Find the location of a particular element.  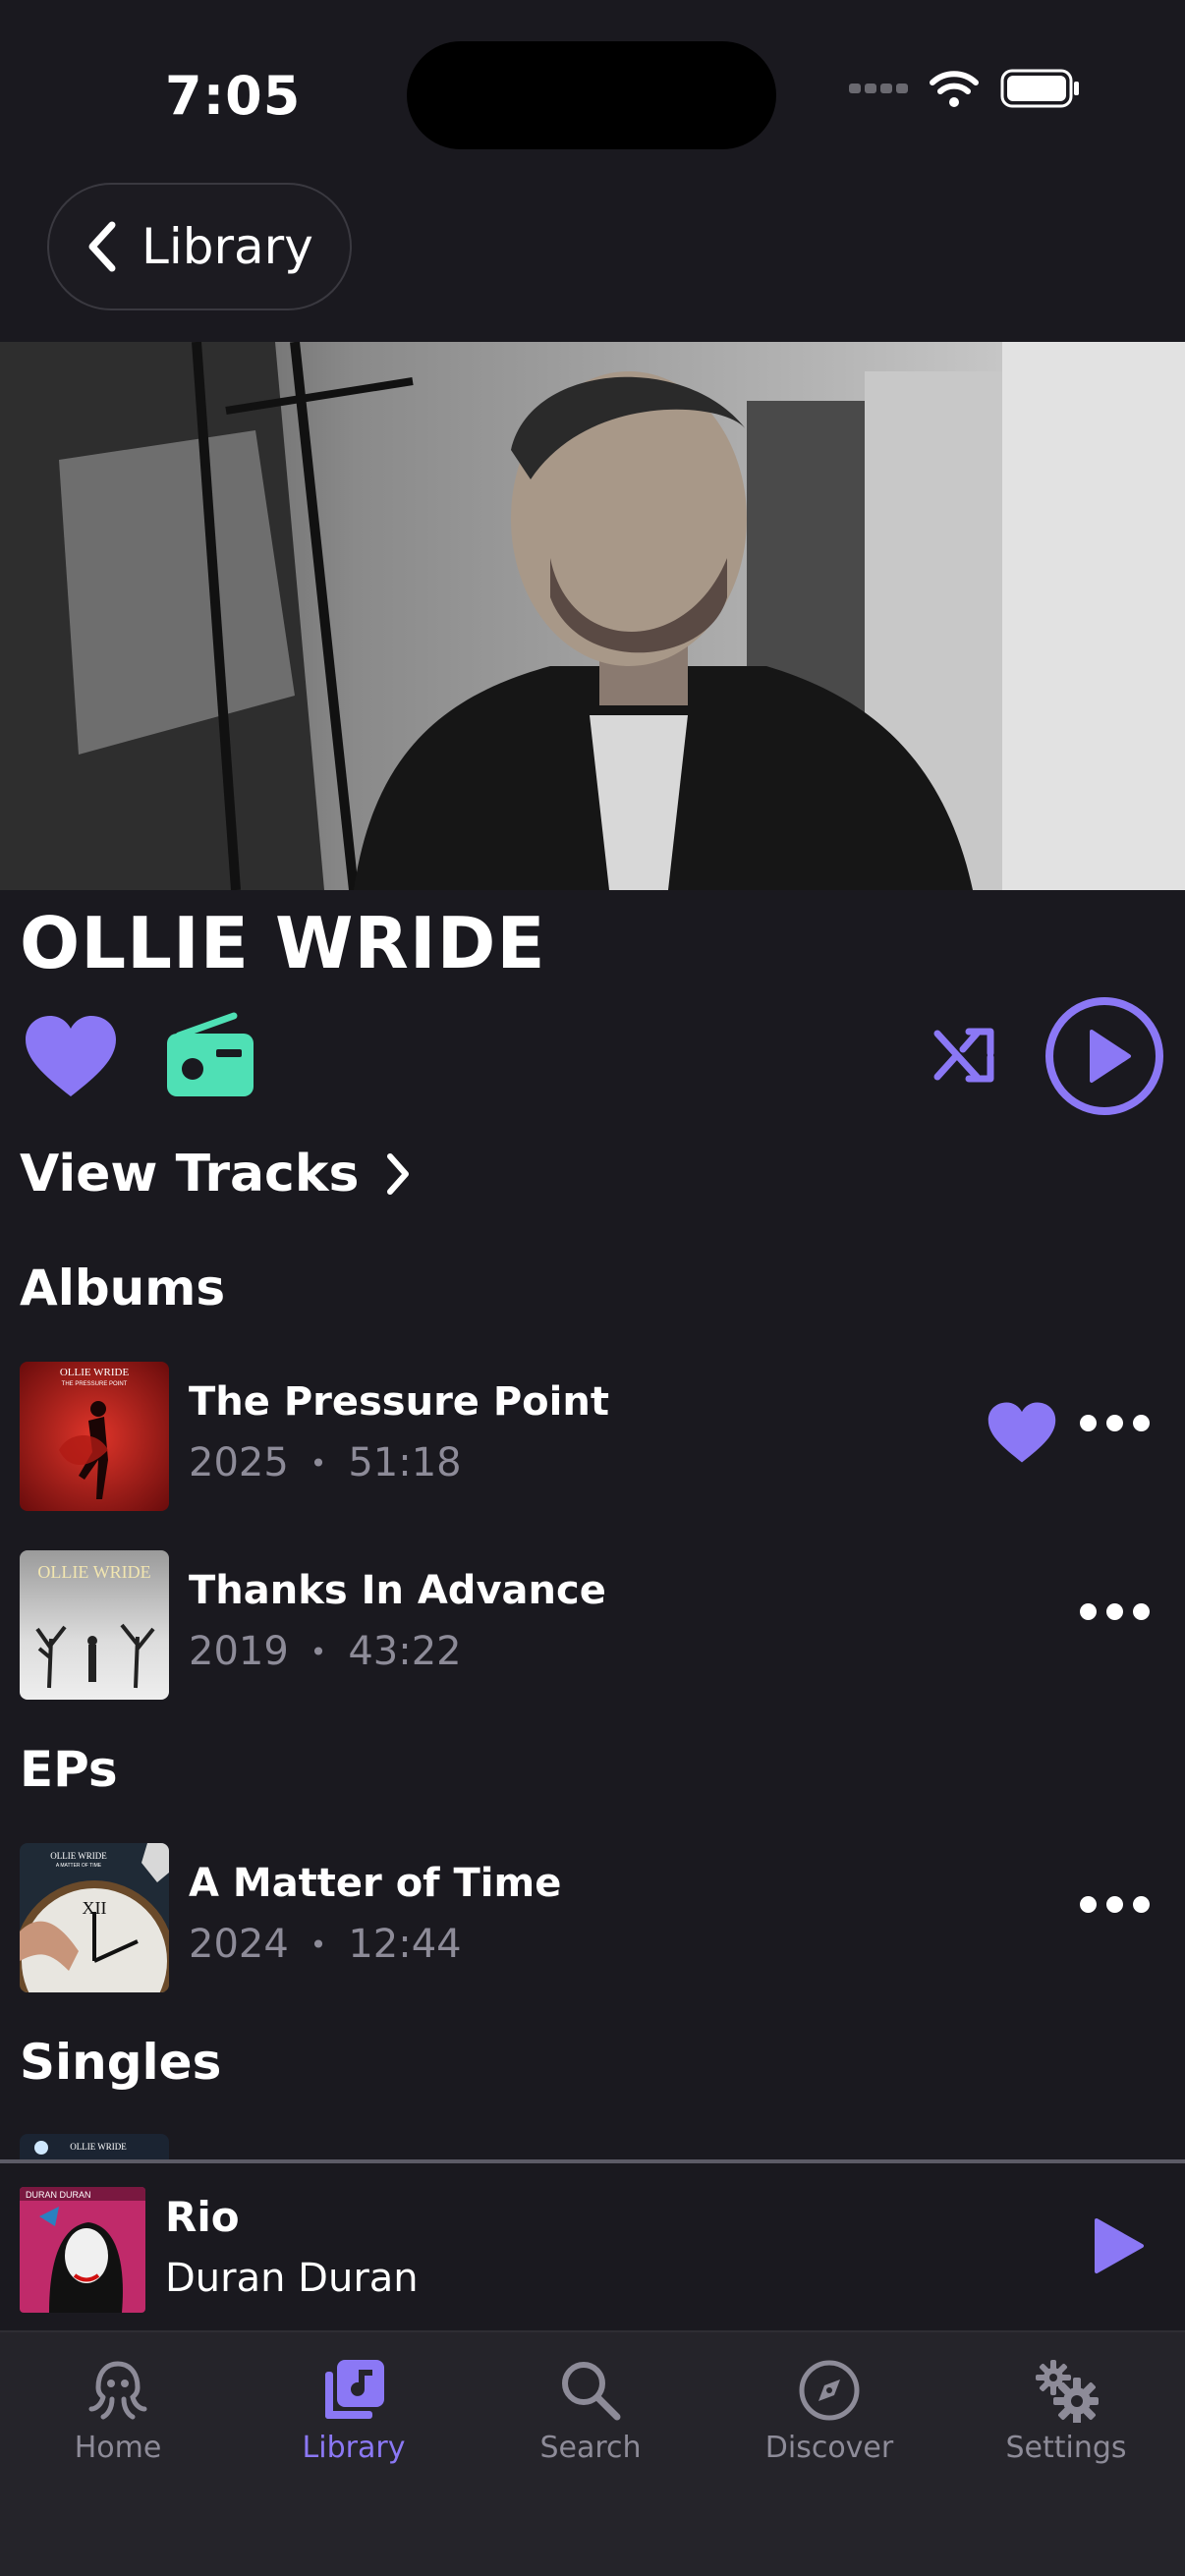

back-button-label: Library is located at coordinates (227, 246).